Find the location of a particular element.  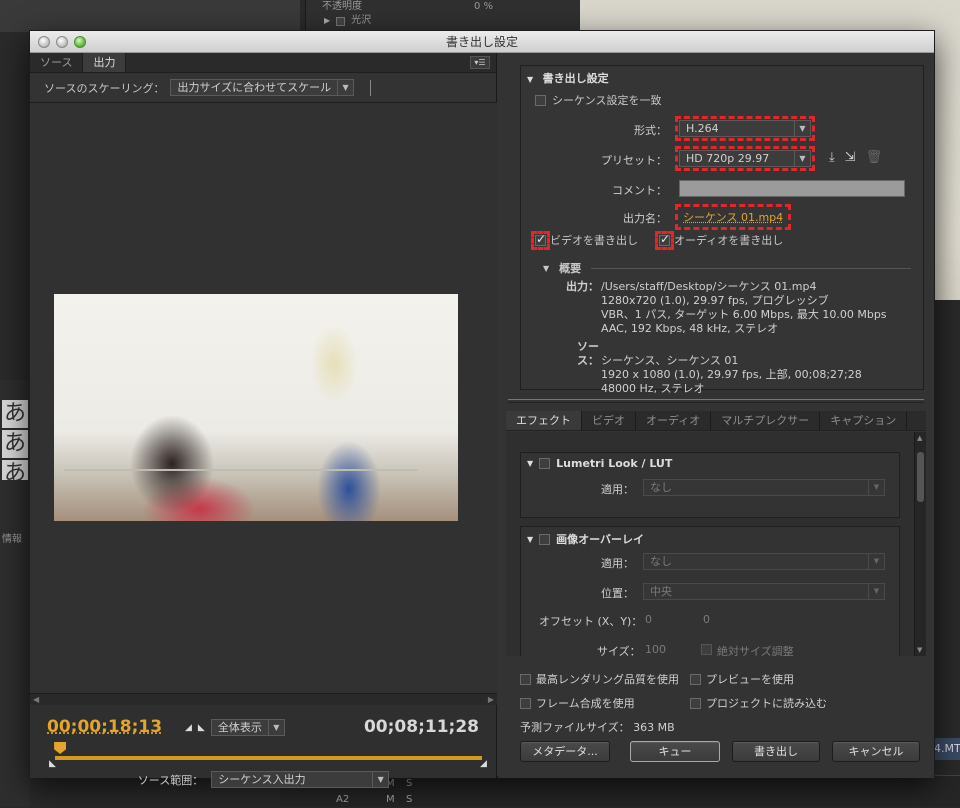

preset-dropdown: HD 720p 29.97 ▼ is located at coordinates (745, 158).